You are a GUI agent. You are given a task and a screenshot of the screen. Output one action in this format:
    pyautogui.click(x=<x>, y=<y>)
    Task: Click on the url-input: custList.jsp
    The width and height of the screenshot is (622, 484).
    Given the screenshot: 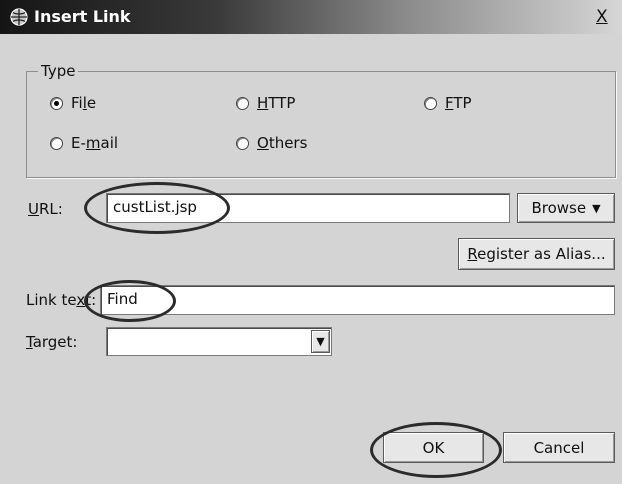 What is the action you would take?
    pyautogui.click(x=308, y=208)
    